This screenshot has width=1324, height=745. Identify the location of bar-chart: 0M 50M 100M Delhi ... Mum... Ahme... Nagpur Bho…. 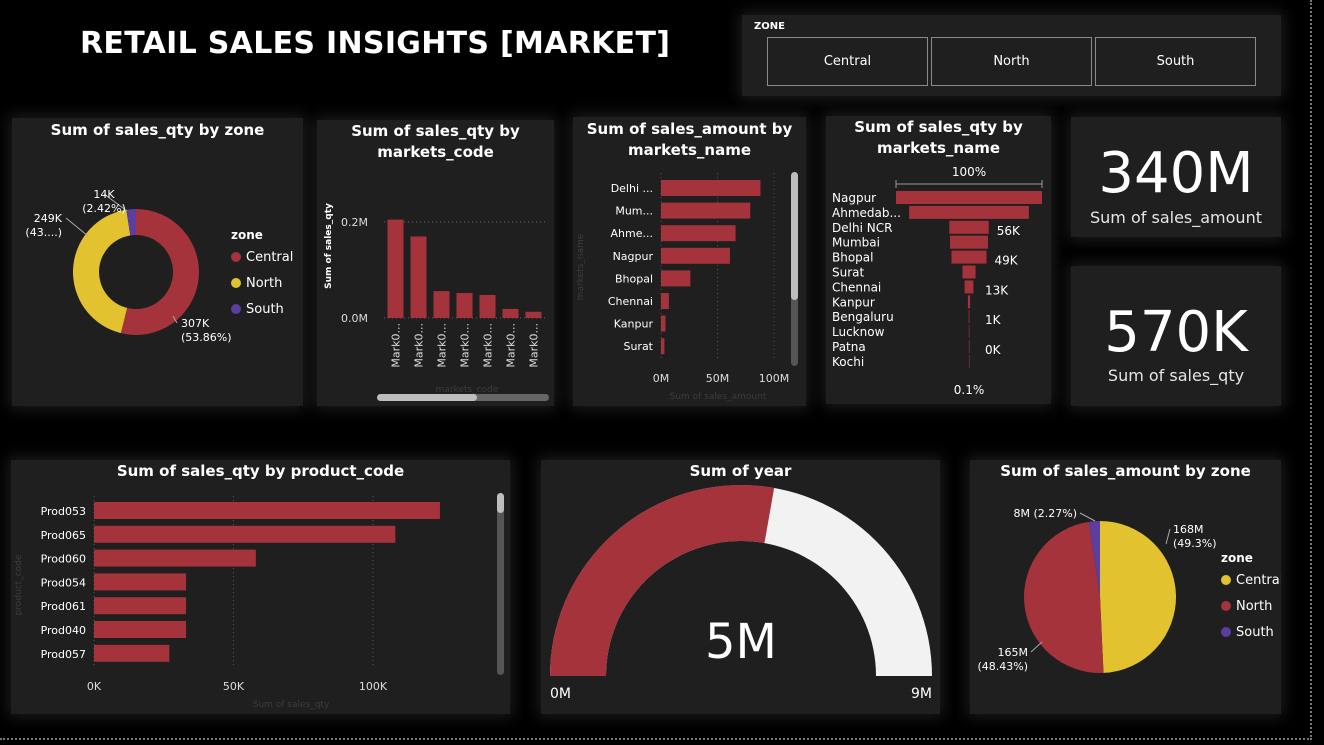
(683, 287).